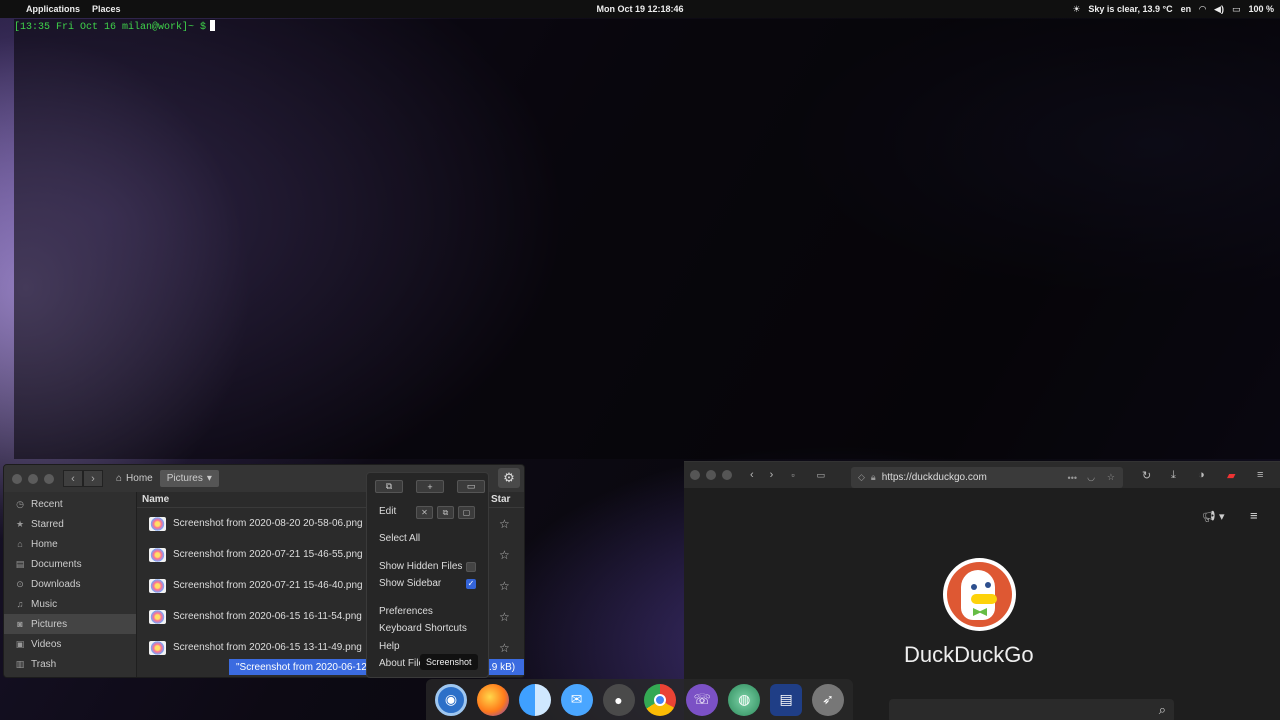 The width and height of the screenshot is (1280, 720). What do you see at coordinates (1111, 477) in the screenshot?
I see `bookmark-star-icon: ☆` at bounding box center [1111, 477].